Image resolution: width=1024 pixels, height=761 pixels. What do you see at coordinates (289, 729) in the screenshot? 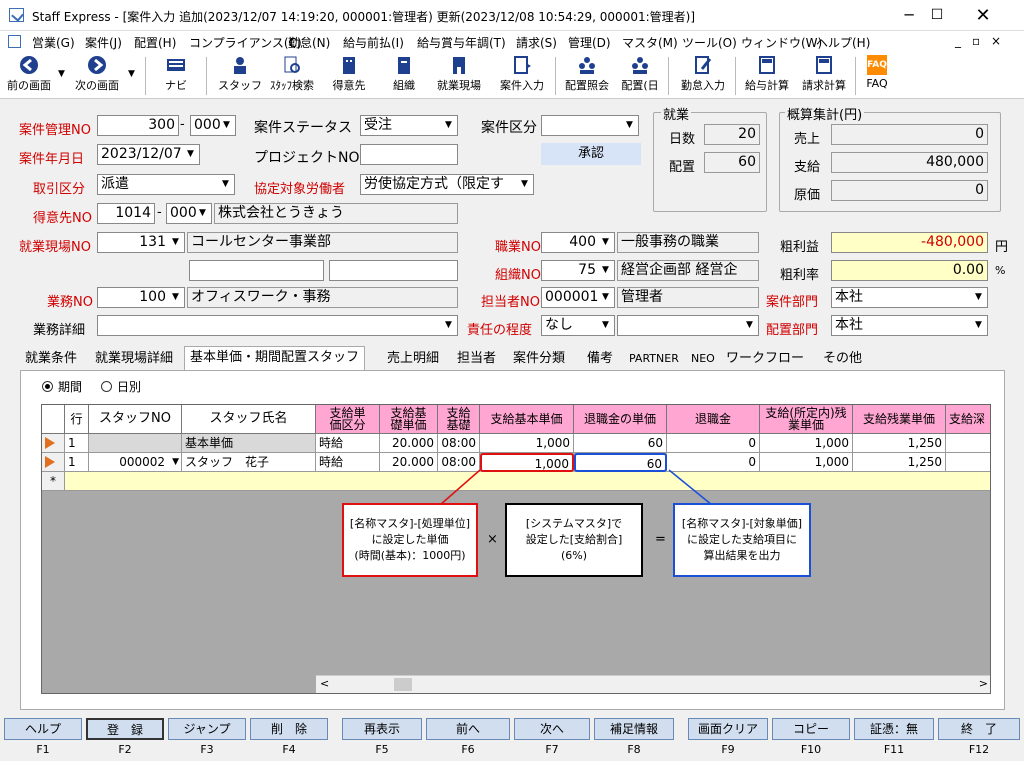
I see `f4-delete-button: 削 除` at bounding box center [289, 729].